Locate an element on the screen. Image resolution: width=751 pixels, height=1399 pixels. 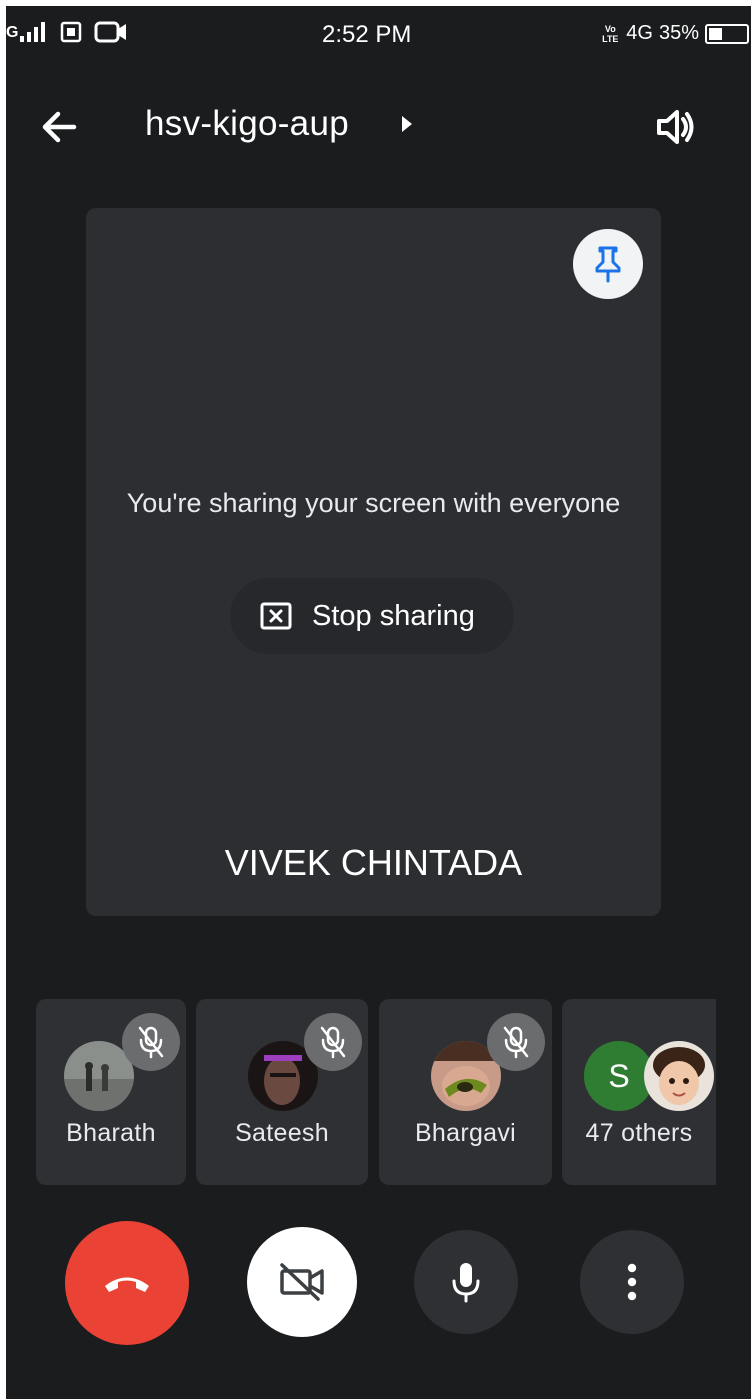
participant-tile: Sateesh is located at coordinates (282, 1092).